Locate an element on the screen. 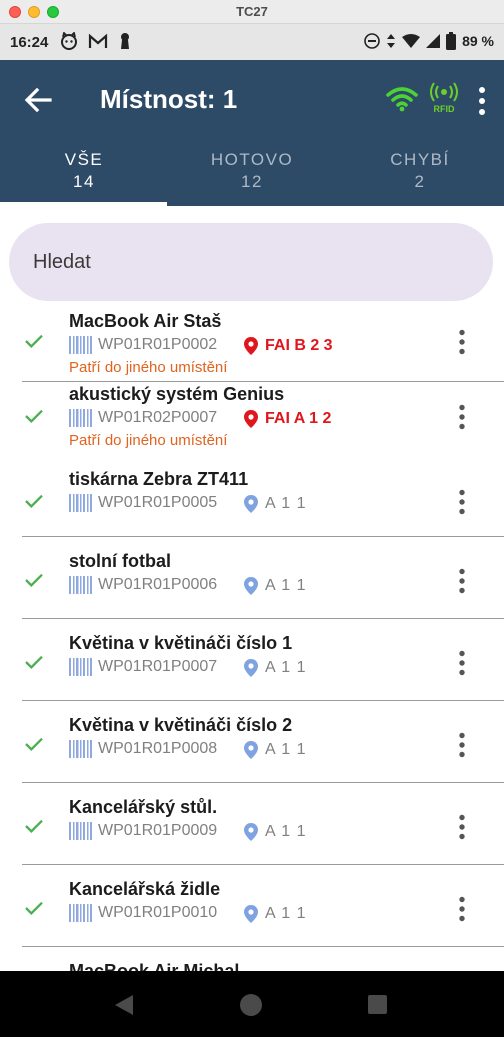 This screenshot has height=1037, width=504. item-name: MacBook Air Staš is located at coordinates (145, 321).